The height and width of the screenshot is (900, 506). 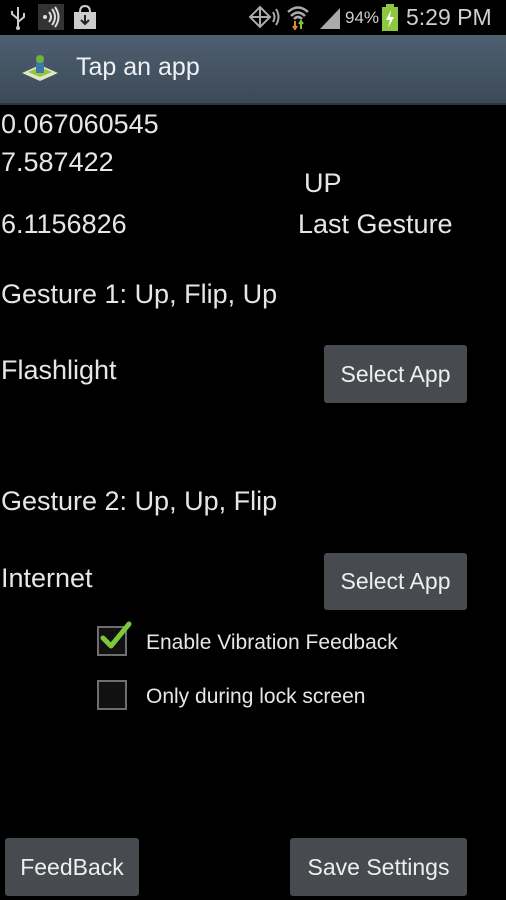 What do you see at coordinates (264, 17) in the screenshot?
I see `gps-icon` at bounding box center [264, 17].